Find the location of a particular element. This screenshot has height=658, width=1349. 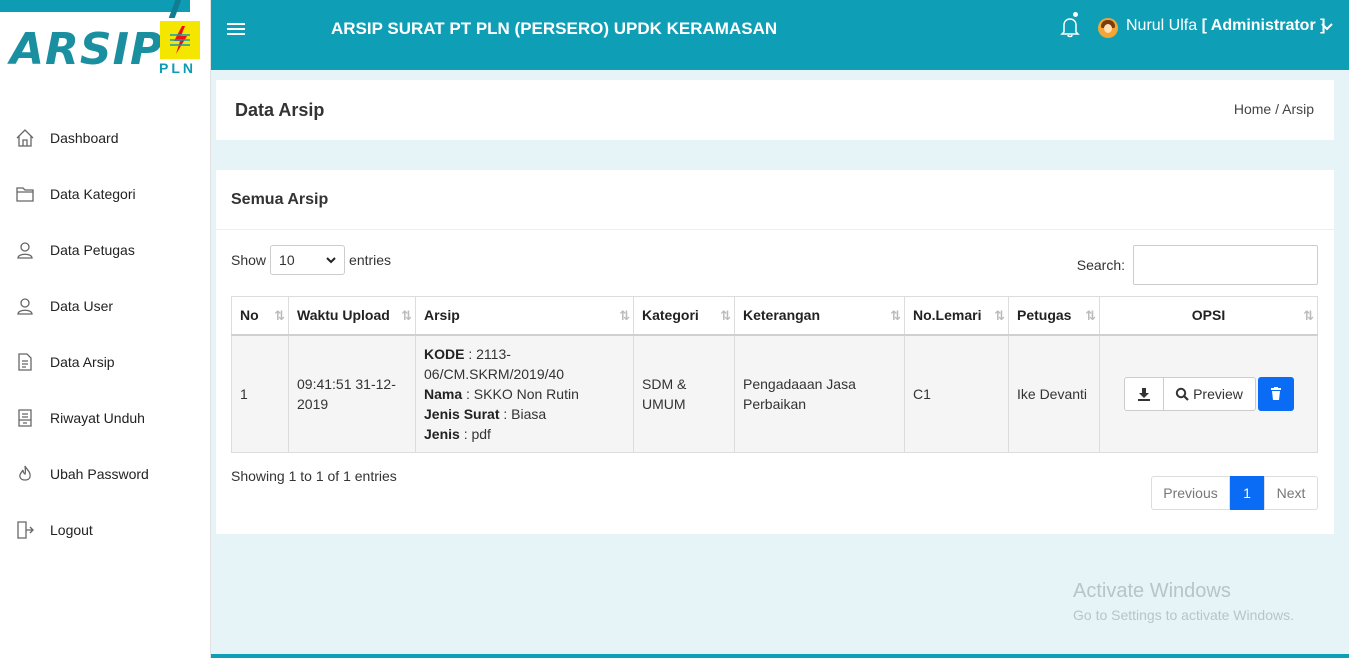

logo-stripe is located at coordinates (95, 6).